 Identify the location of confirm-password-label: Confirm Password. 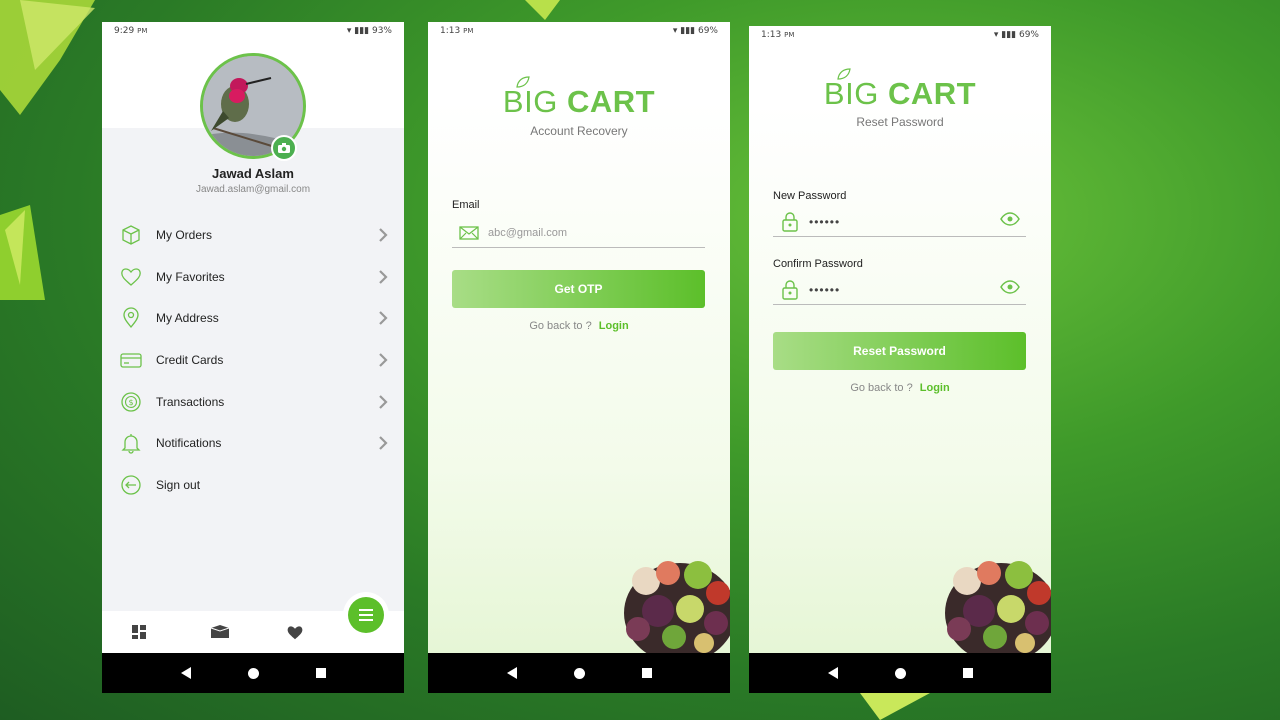
(818, 264).